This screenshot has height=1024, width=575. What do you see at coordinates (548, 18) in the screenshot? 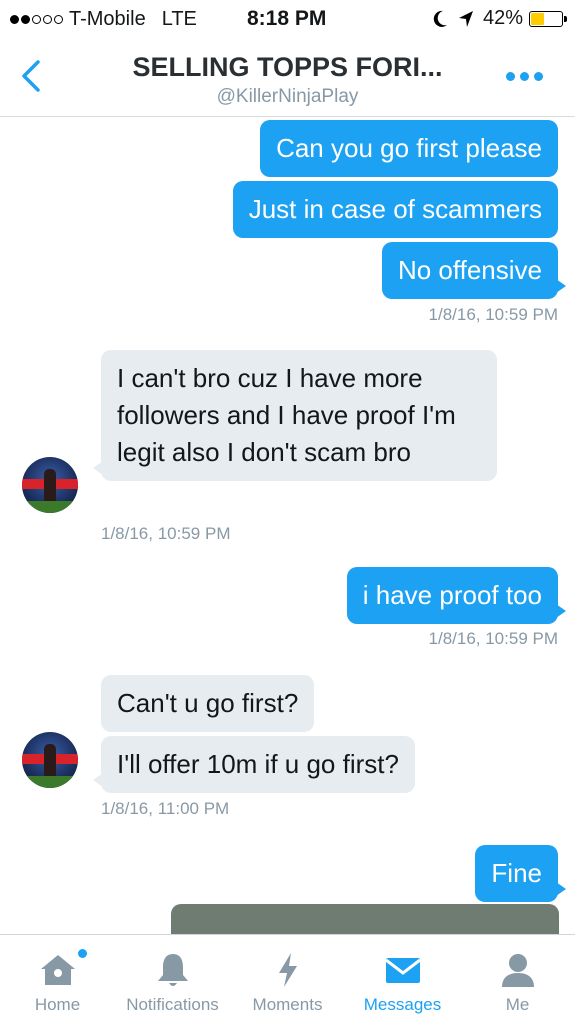
I see `battery-icon` at bounding box center [548, 18].